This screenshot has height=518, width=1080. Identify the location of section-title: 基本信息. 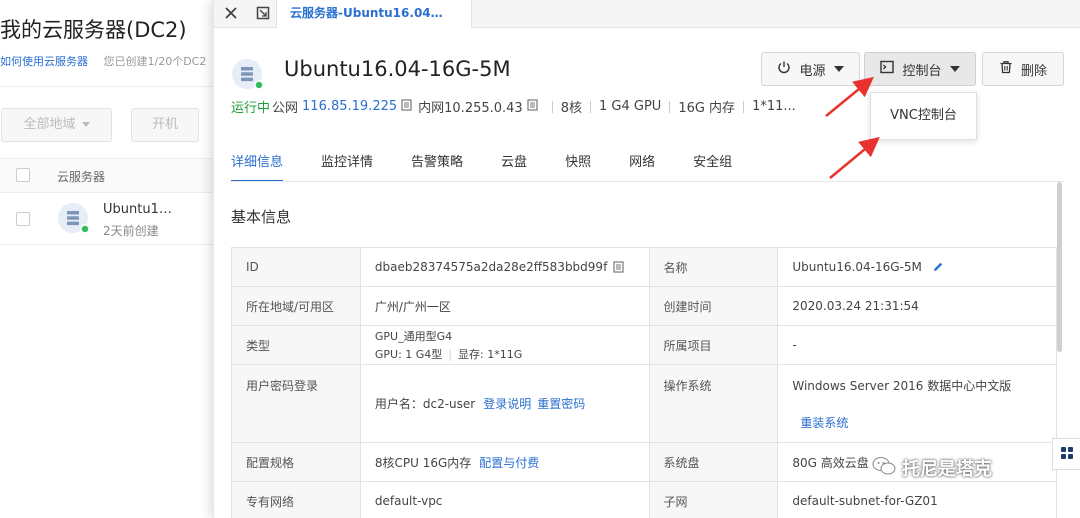
(261, 217).